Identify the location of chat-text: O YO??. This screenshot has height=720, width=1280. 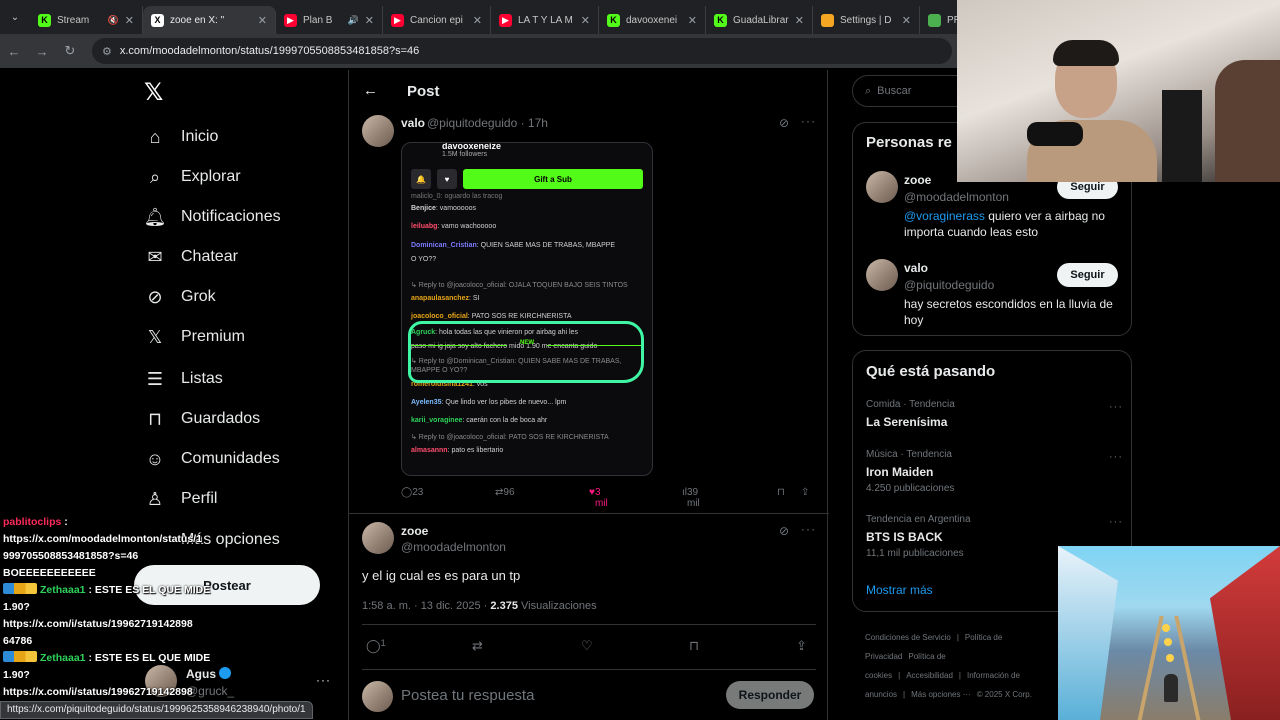
(424, 259).